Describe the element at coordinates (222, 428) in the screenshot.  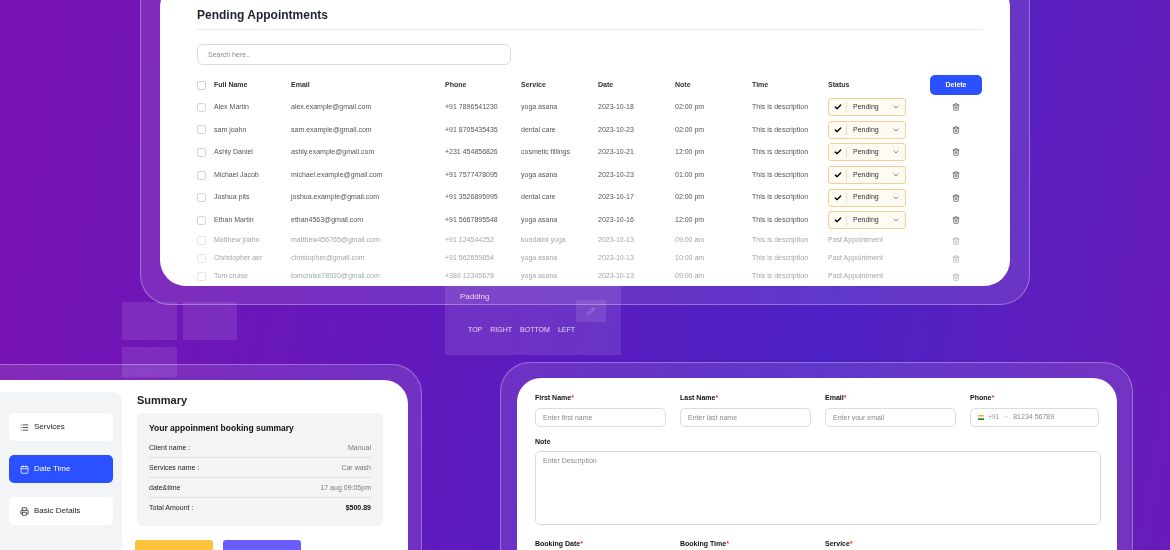
I see `summary-box-title: Your appoinment booking summary` at that location.